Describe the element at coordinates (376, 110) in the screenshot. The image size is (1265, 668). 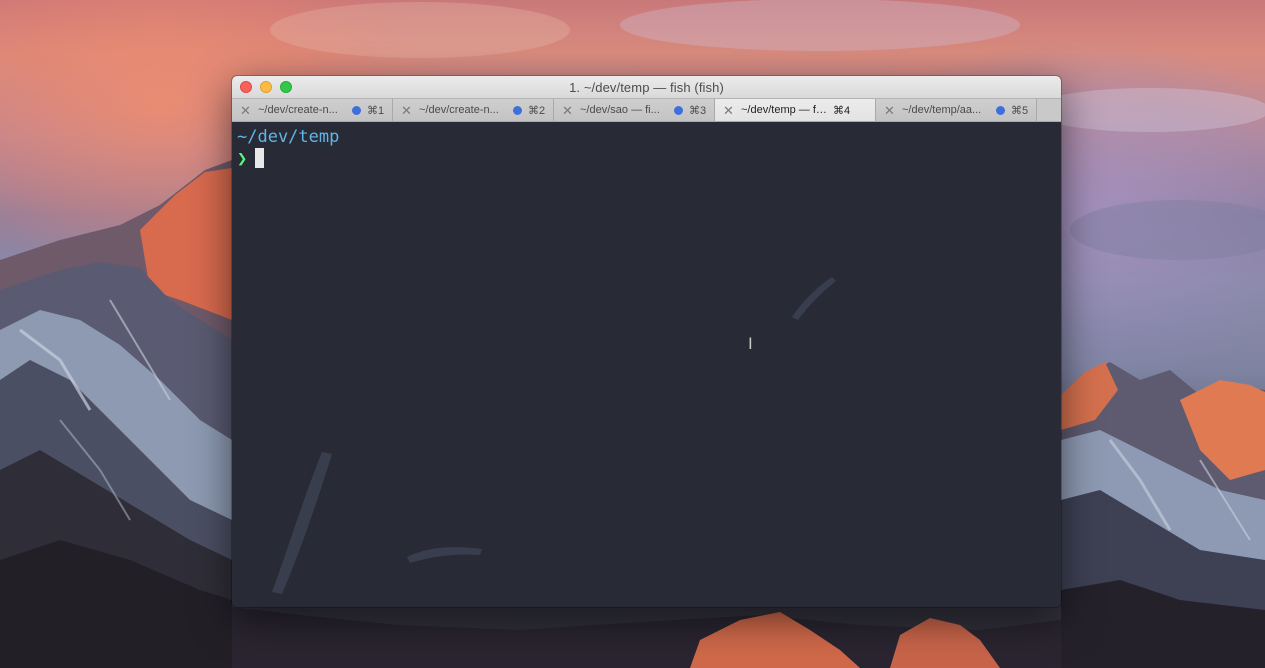
I see `tab-shortcut: ⌘1` at that location.